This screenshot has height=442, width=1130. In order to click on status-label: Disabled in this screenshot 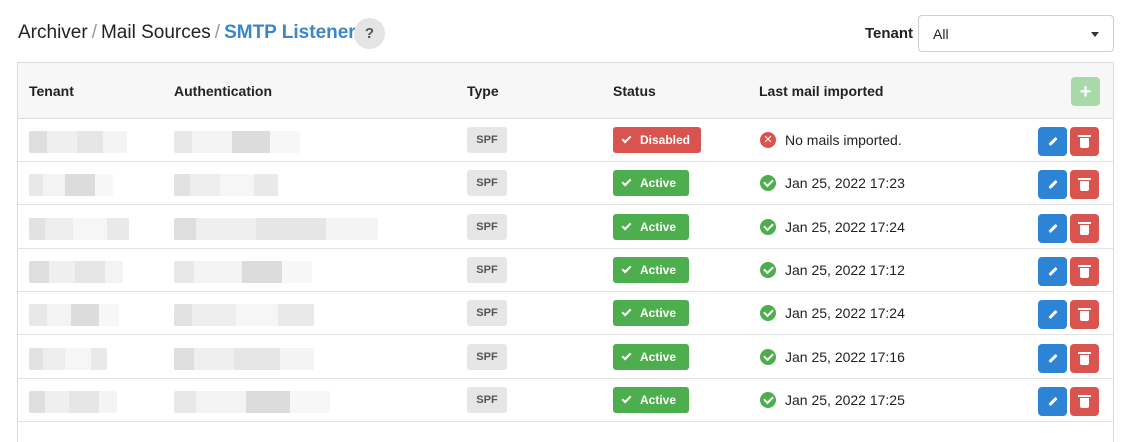, I will do `click(665, 140)`.